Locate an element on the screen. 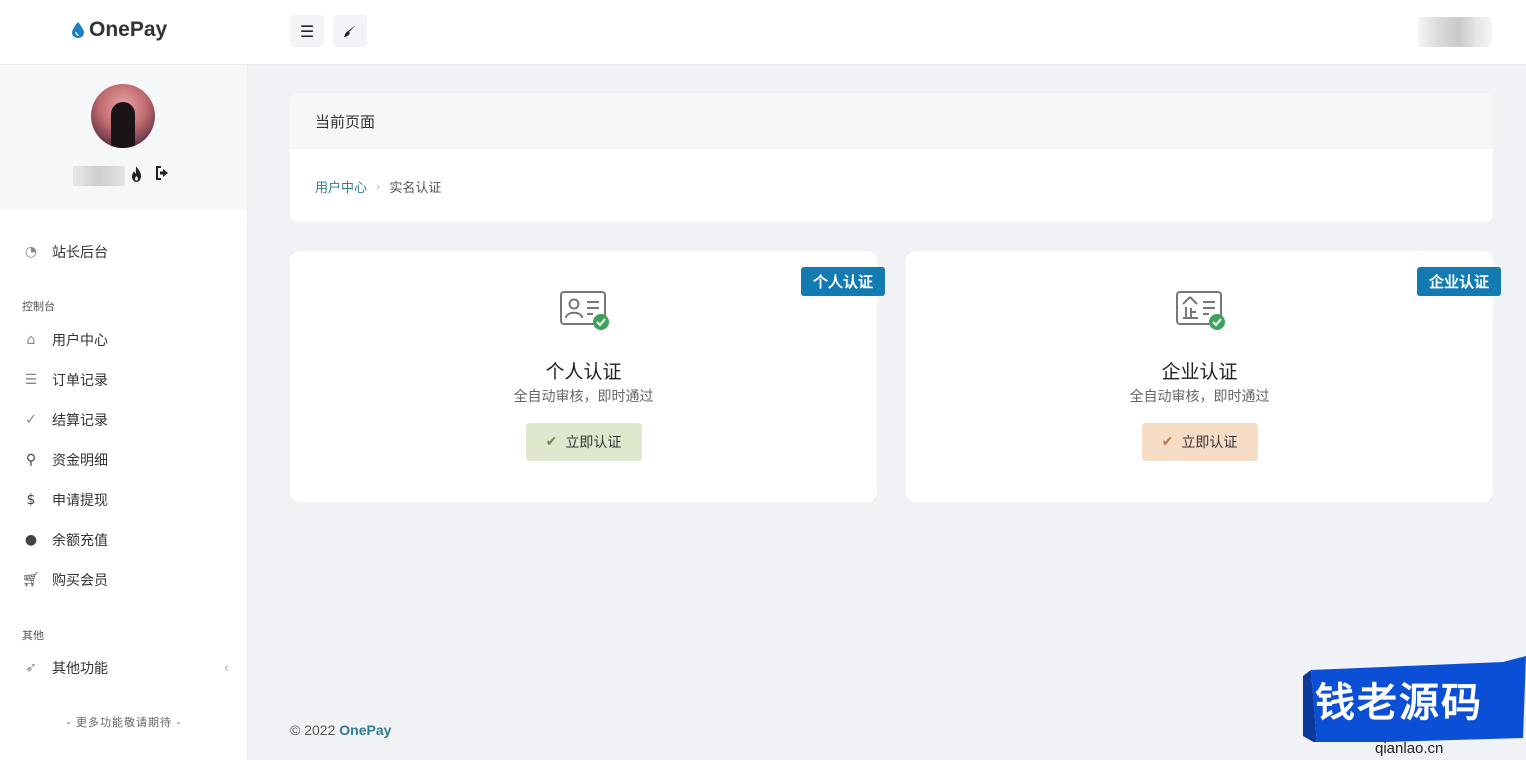 The image size is (1526, 760). breadcrumb-current: 实名认证 is located at coordinates (415, 188).